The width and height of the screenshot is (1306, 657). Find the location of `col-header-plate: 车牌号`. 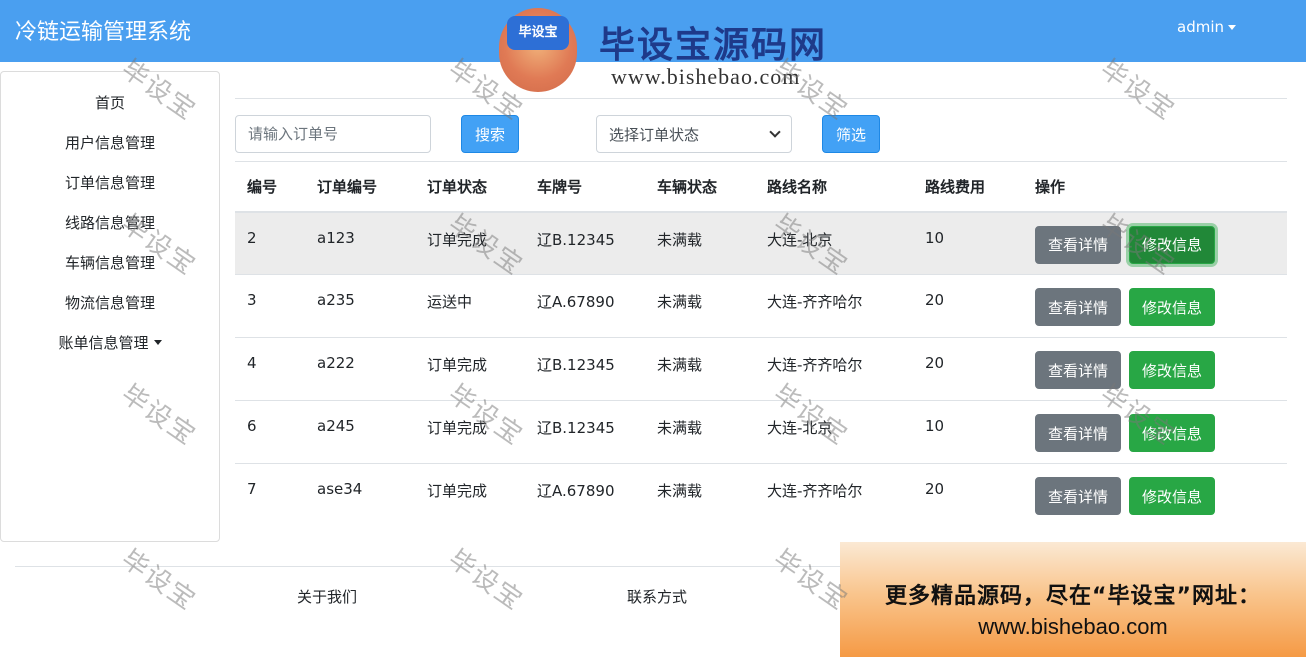

col-header-plate: 车牌号 is located at coordinates (585, 187).